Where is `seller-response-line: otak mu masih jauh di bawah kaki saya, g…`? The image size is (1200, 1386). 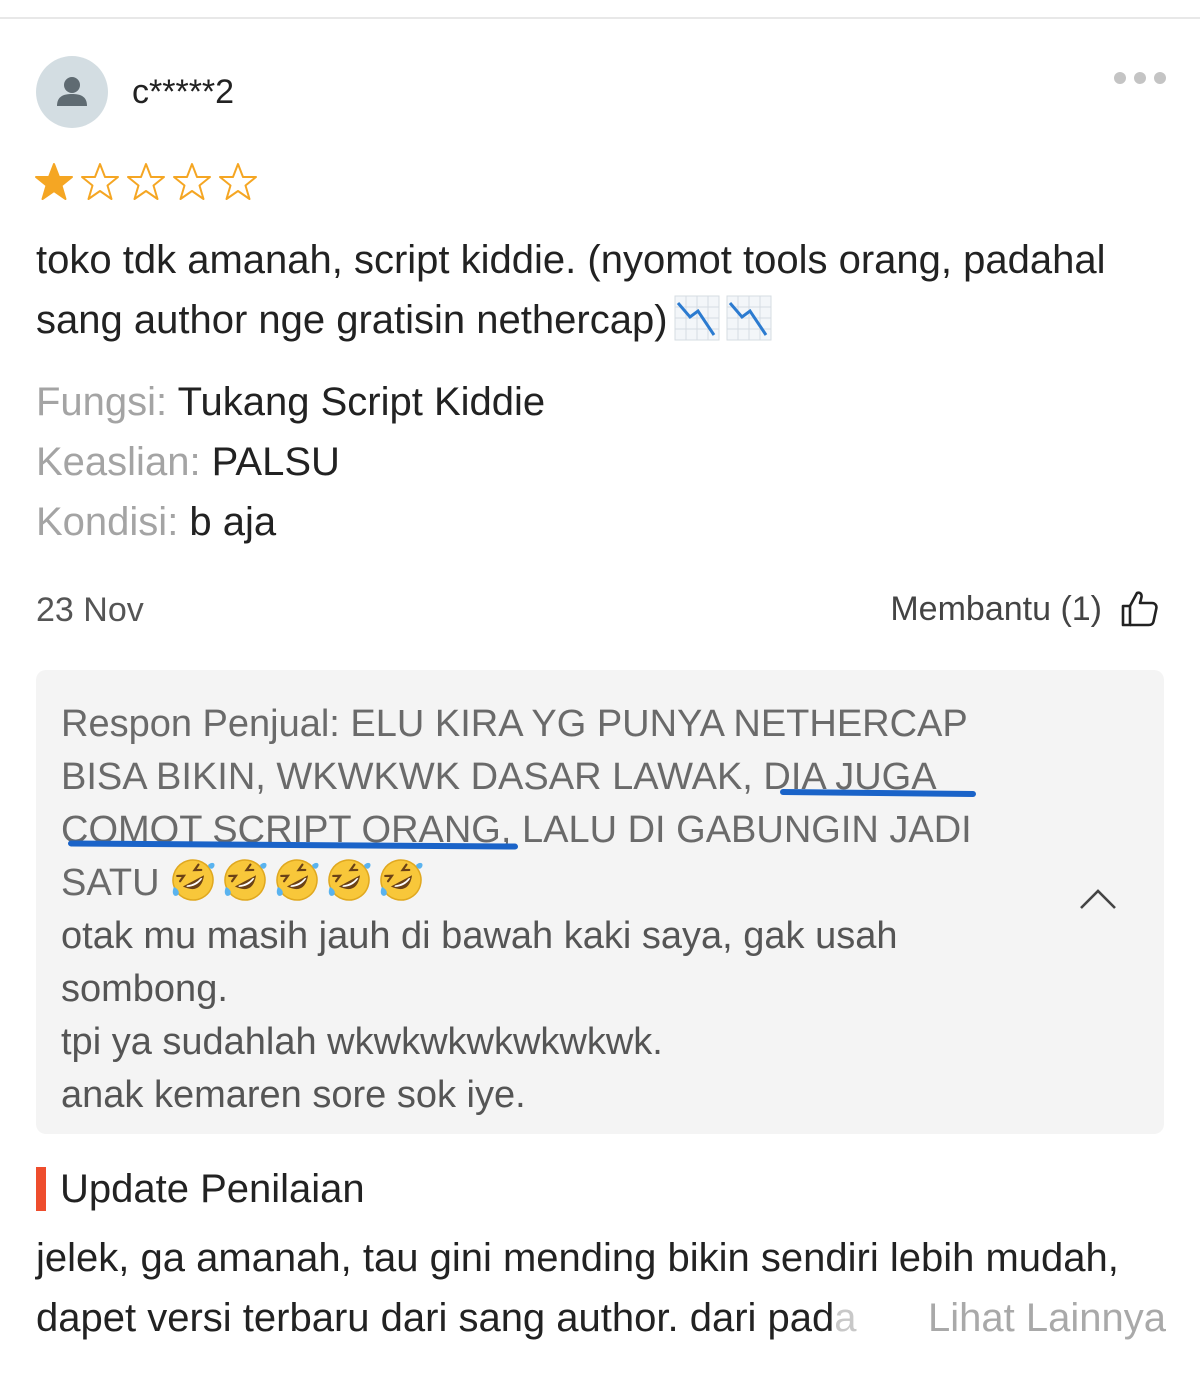 seller-response-line: otak mu masih jauh di bawah kaki saya, g… is located at coordinates (479, 936).